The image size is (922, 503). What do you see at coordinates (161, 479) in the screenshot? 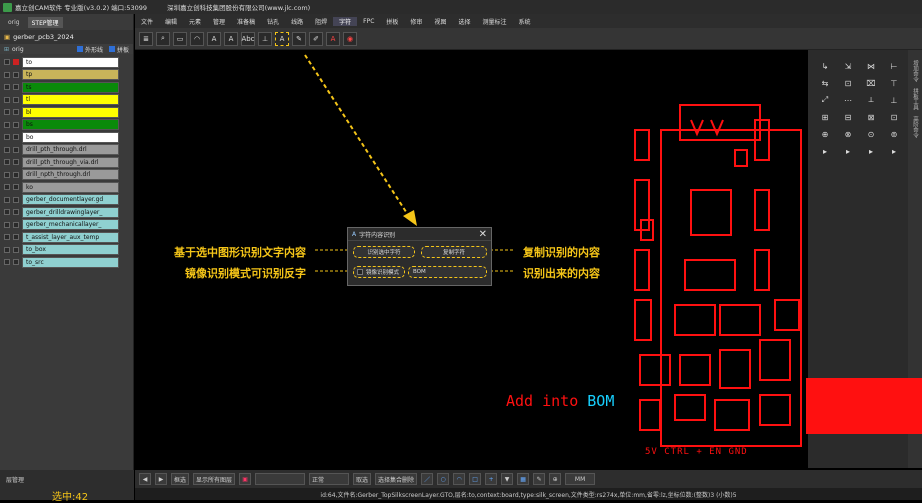
I see `play-right-icon: ▶` at bounding box center [161, 479].